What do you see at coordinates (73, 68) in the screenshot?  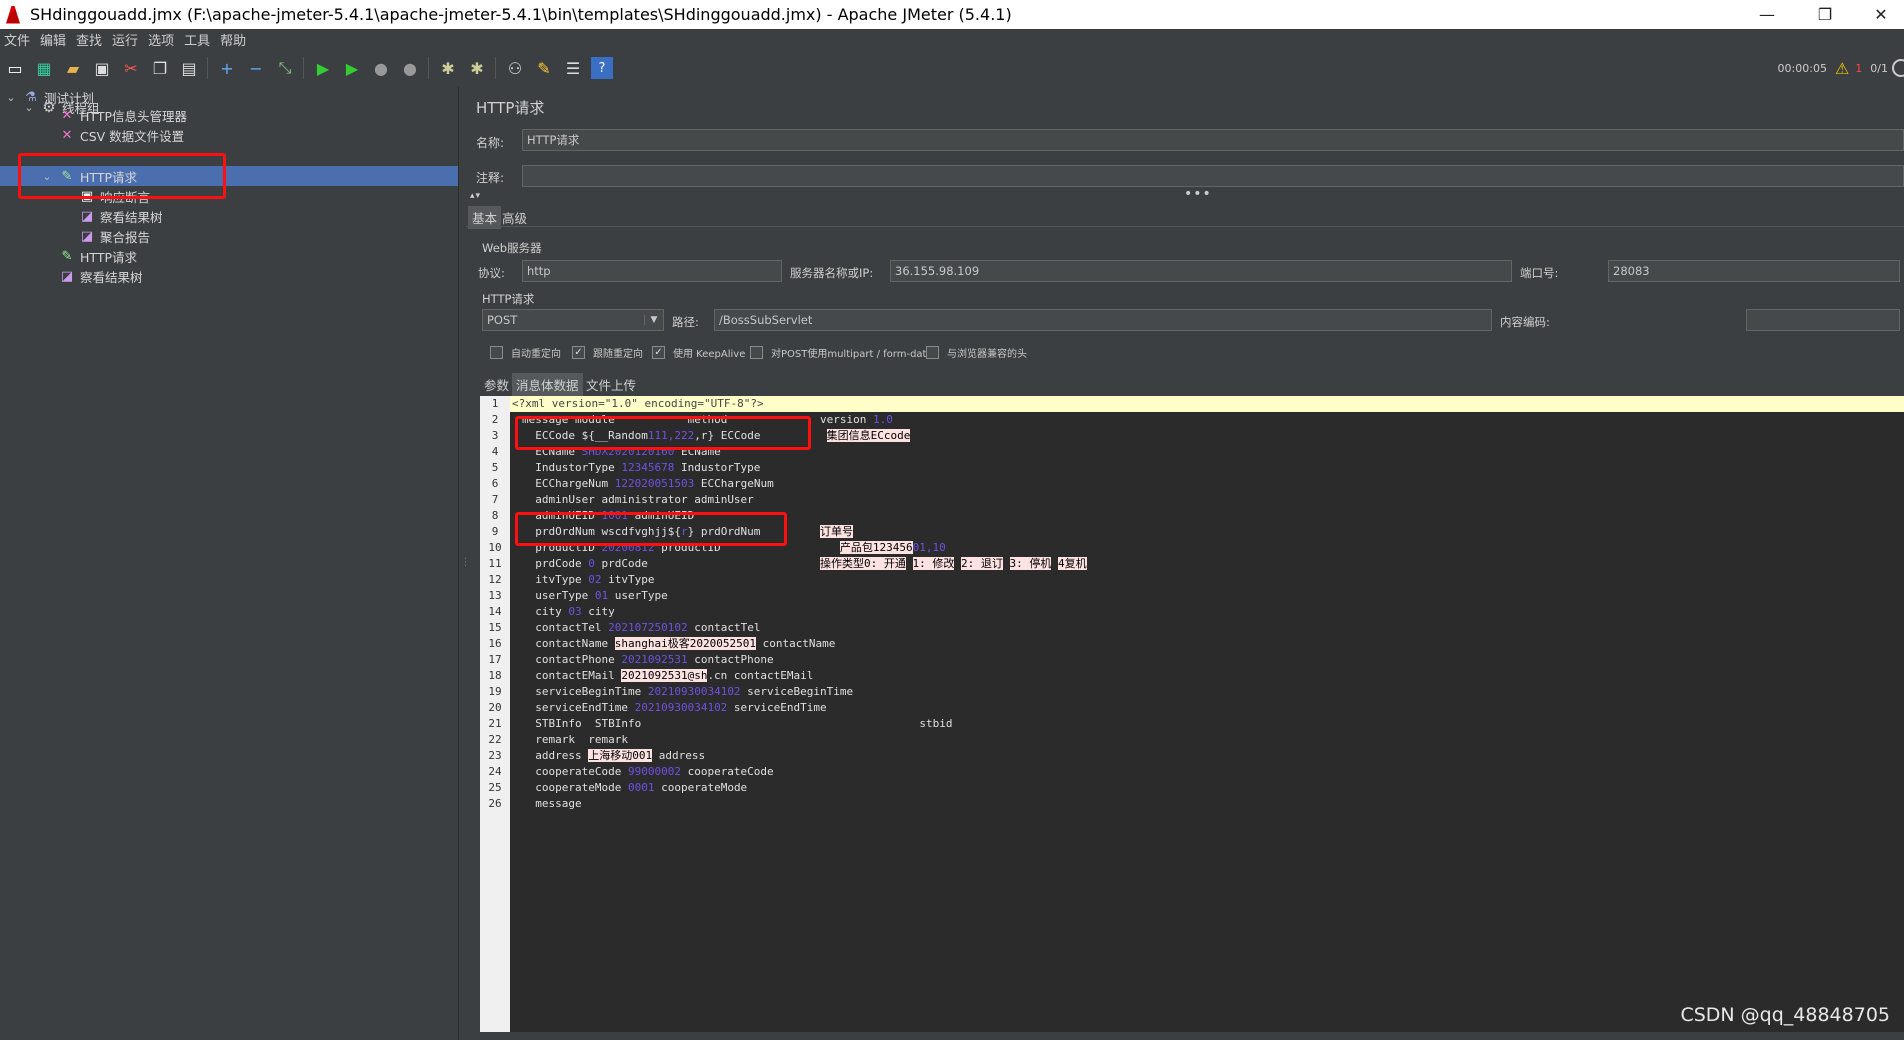 I see `open-icon: ▰` at bounding box center [73, 68].